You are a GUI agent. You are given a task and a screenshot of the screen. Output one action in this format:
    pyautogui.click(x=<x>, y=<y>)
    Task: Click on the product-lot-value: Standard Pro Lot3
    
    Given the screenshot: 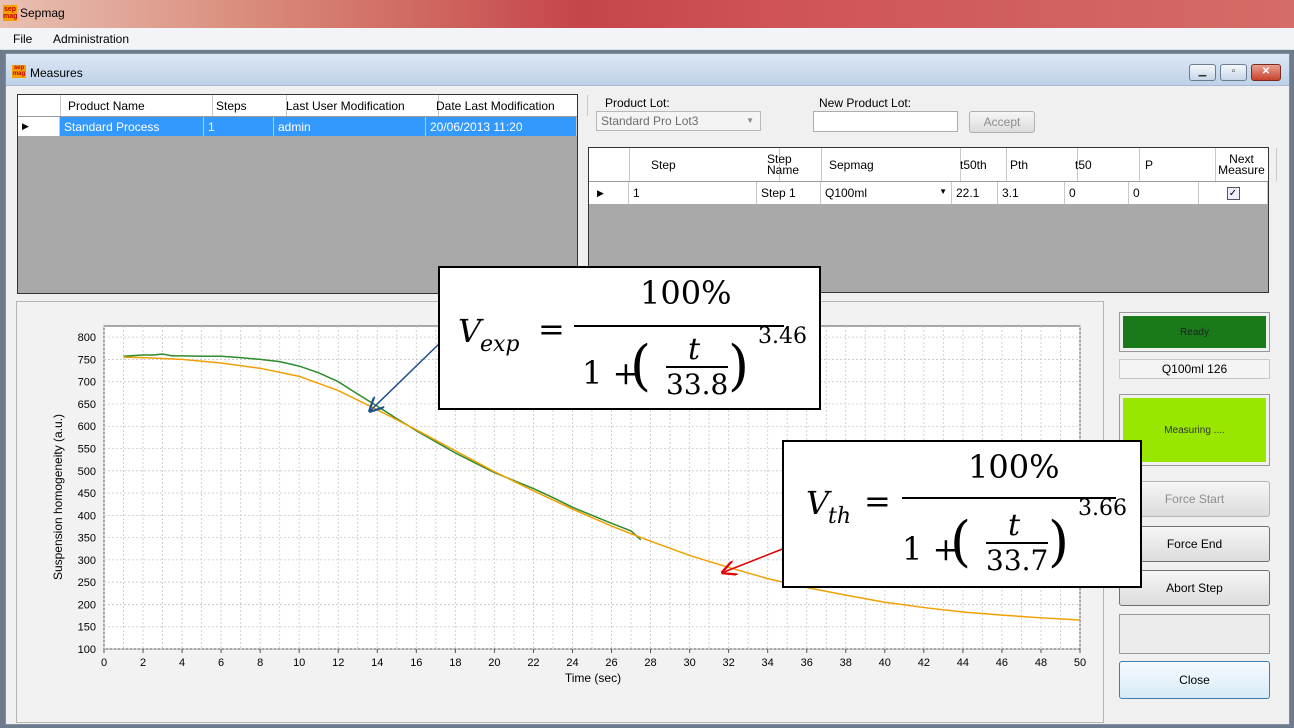 What is the action you would take?
    pyautogui.click(x=650, y=121)
    